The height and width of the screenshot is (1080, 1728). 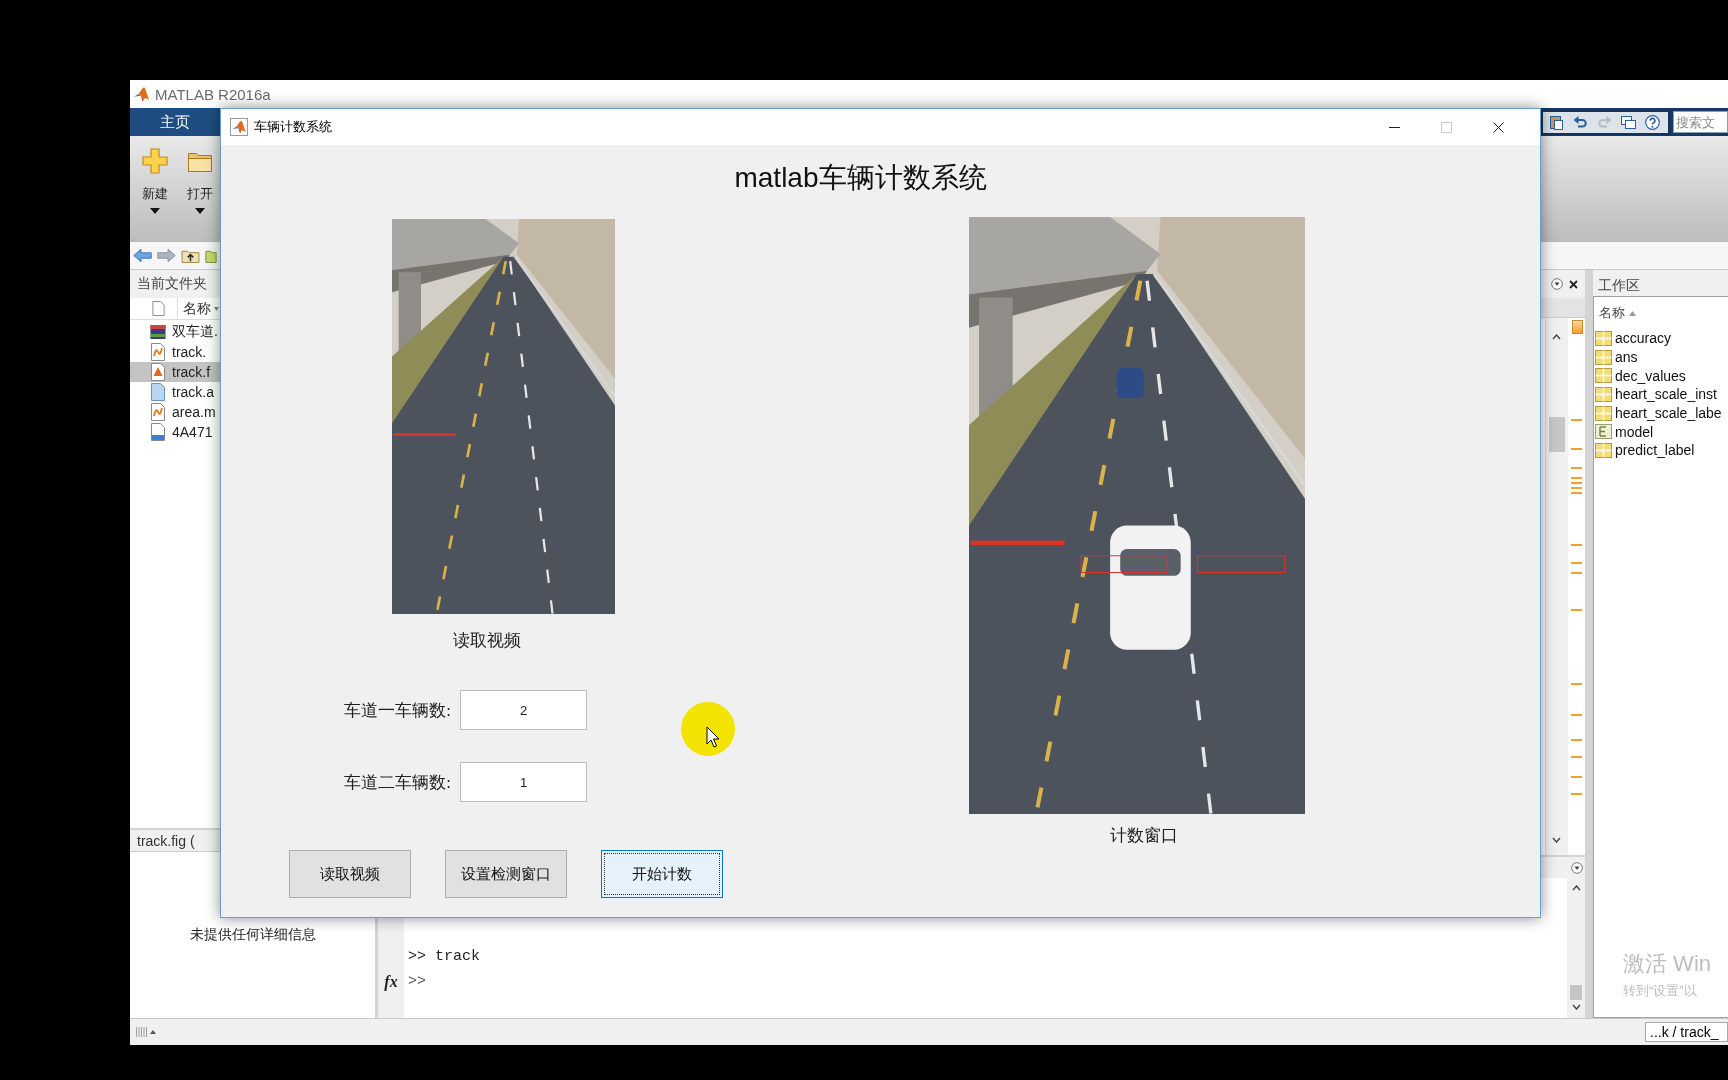 What do you see at coordinates (523, 710) in the screenshot?
I see `count-field: 2` at bounding box center [523, 710].